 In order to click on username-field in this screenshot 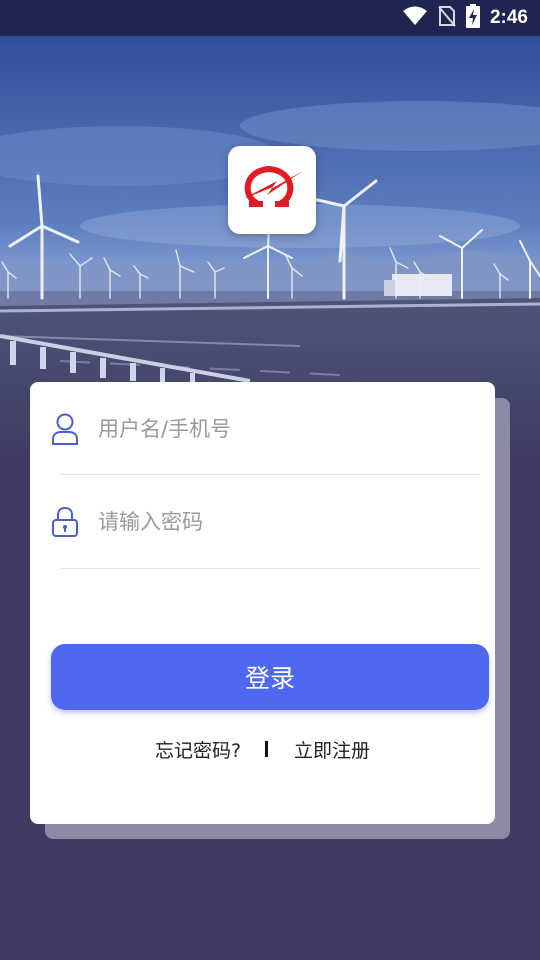, I will do `click(265, 429)`.